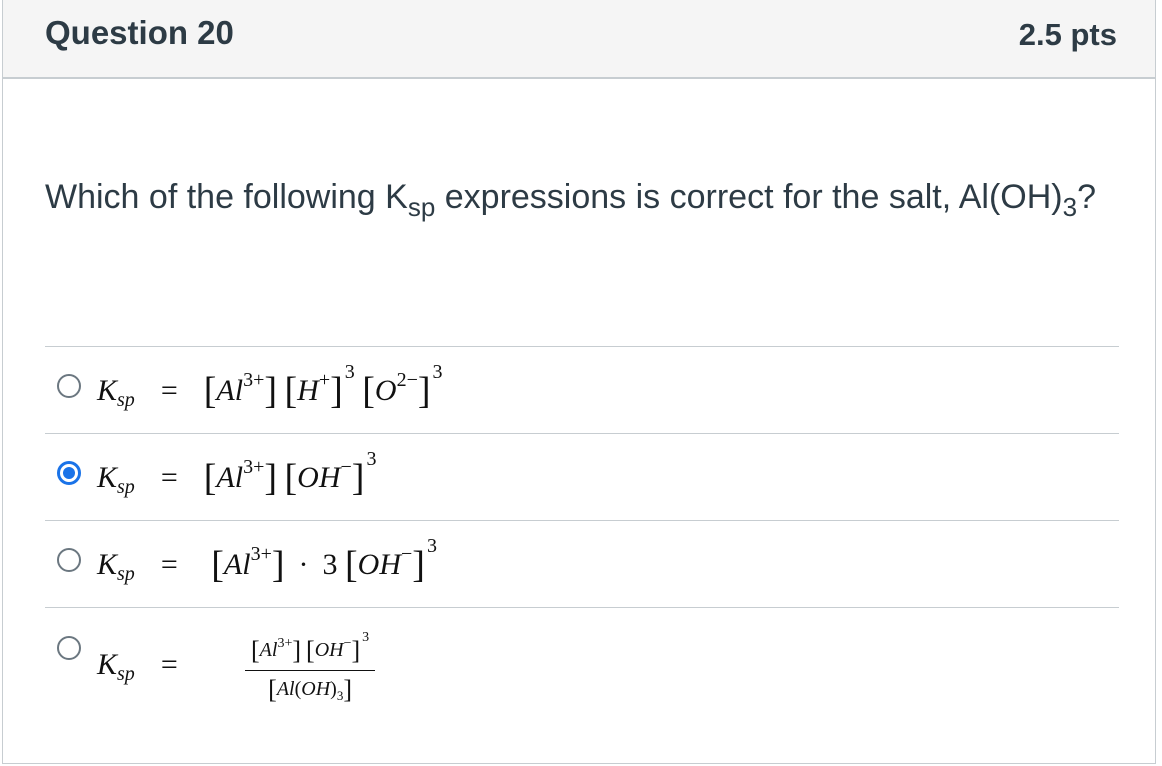 The width and height of the screenshot is (1162, 766). Describe the element at coordinates (69, 560) in the screenshot. I see `radio-button-c` at that location.